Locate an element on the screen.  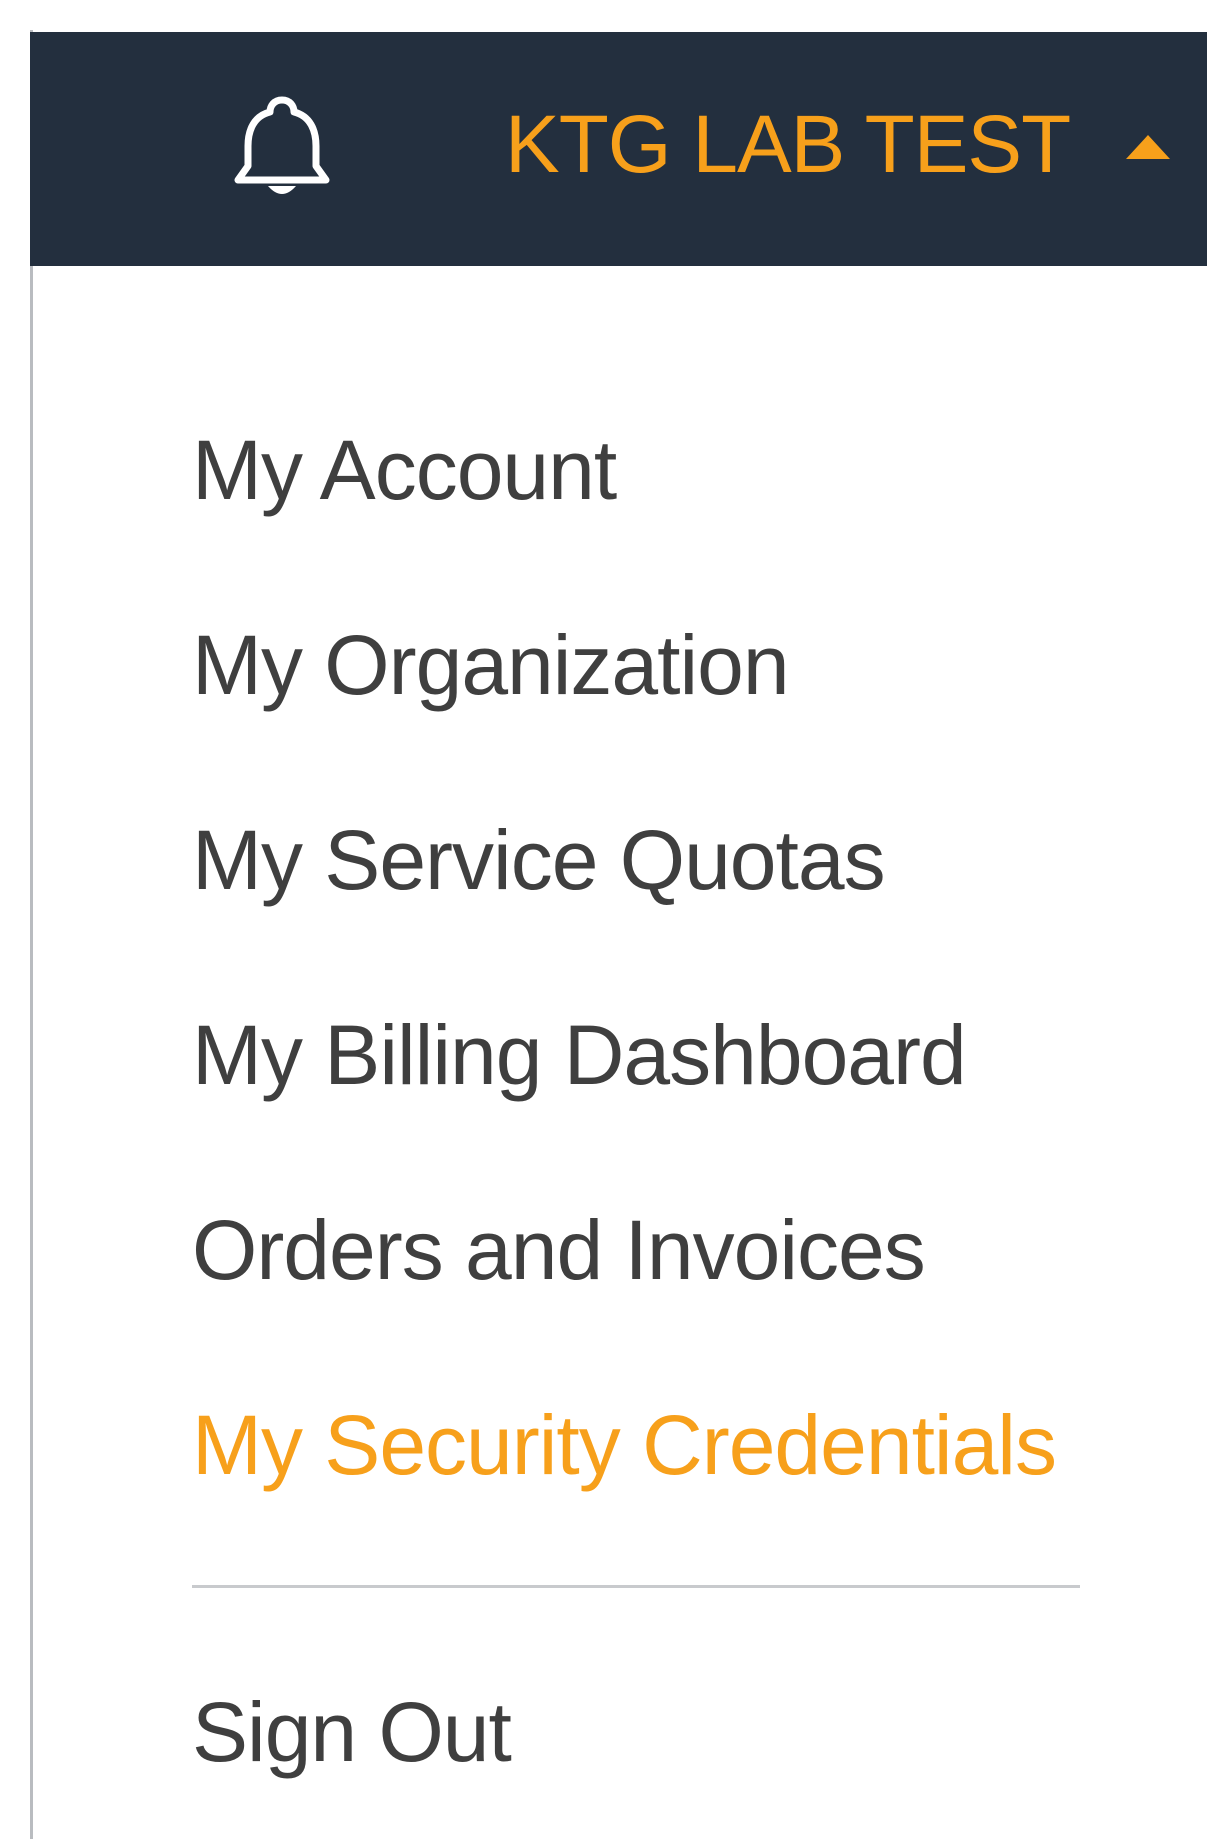
account-menu-toggle: KTG LAB TEST is located at coordinates (841, 145).